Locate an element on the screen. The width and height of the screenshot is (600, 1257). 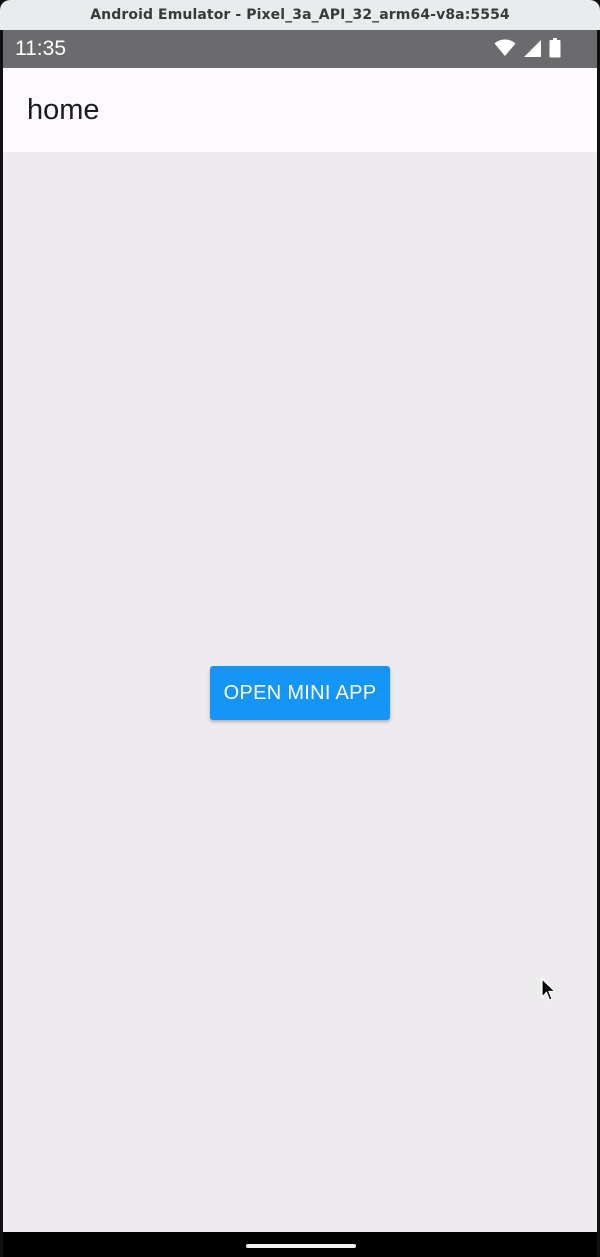
home-gesture-handle is located at coordinates (301, 1246).